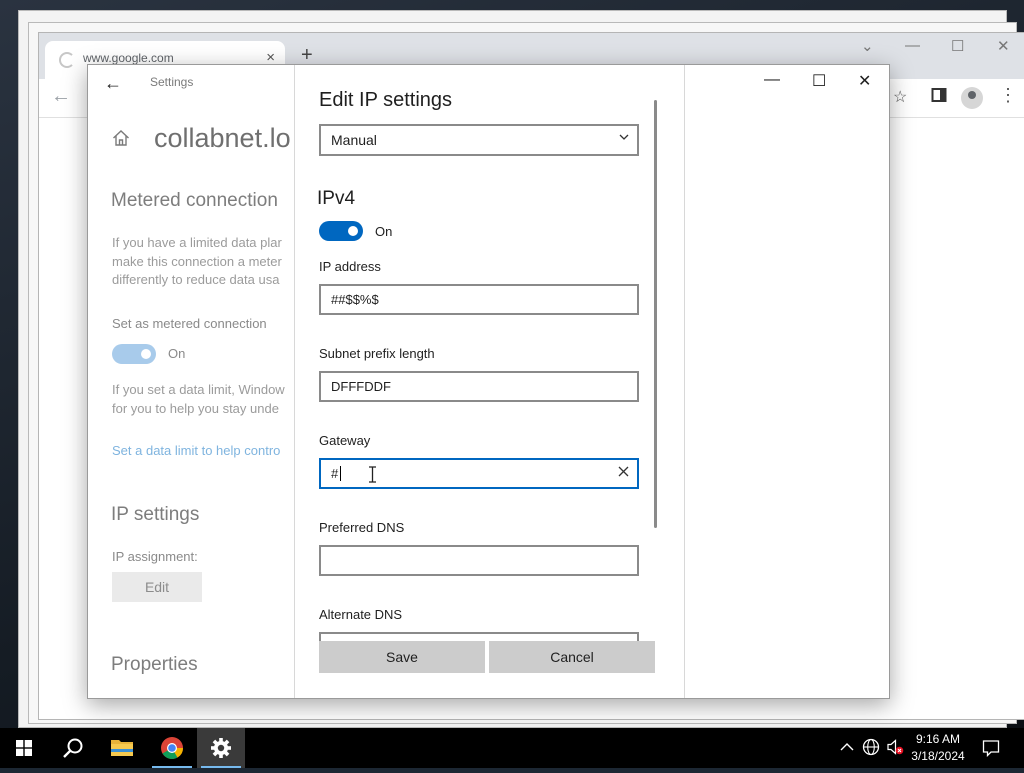 The image size is (1024, 773). Describe the element at coordinates (24, 748) in the screenshot. I see `windows-start-icon` at that location.